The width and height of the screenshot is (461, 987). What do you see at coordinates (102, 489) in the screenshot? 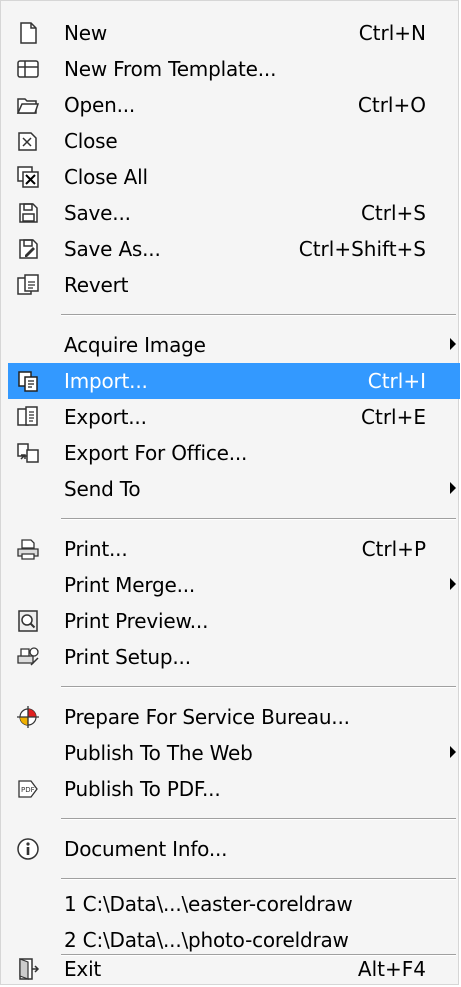
I see `menu-item-label: Send To` at bounding box center [102, 489].